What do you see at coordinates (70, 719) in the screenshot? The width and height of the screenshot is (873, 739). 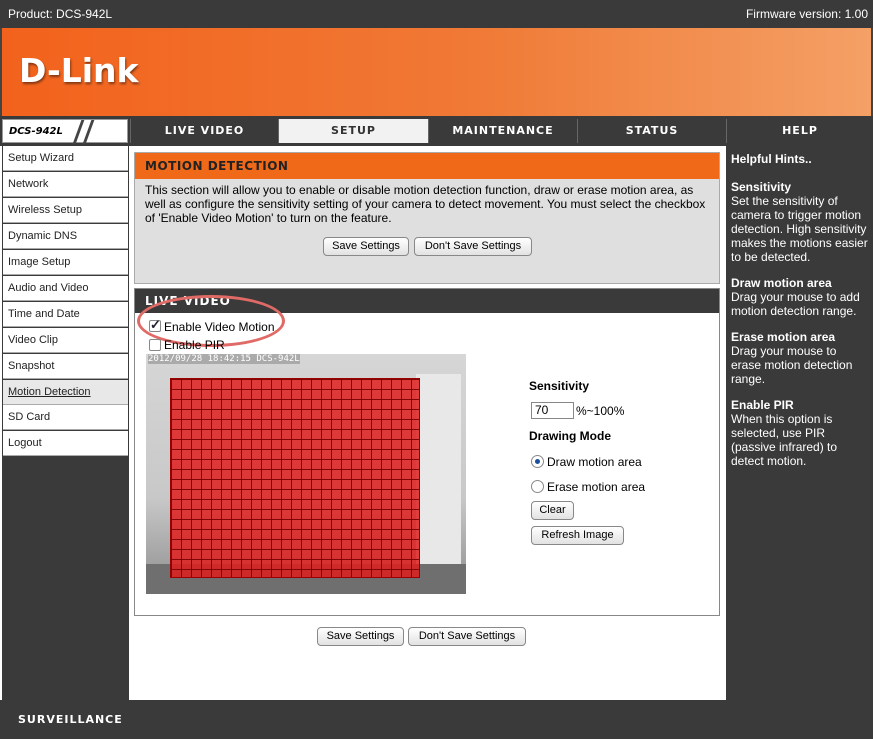 I see `footer-brand: SURVEILLANCE` at bounding box center [70, 719].